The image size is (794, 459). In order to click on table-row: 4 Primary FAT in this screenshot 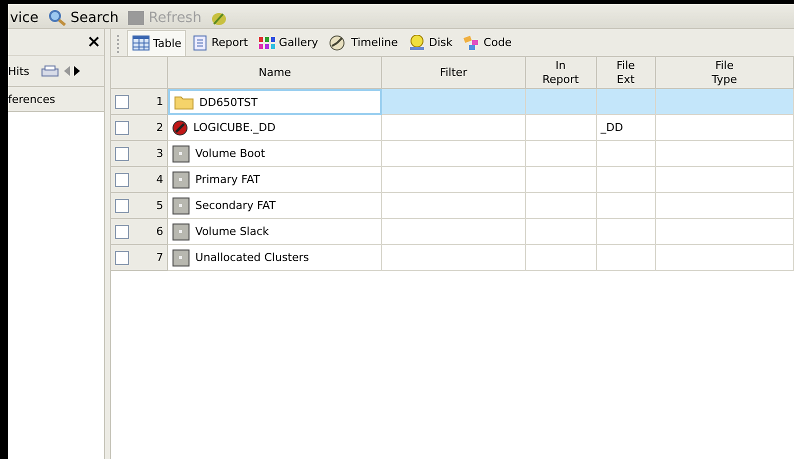, I will do `click(452, 180)`.